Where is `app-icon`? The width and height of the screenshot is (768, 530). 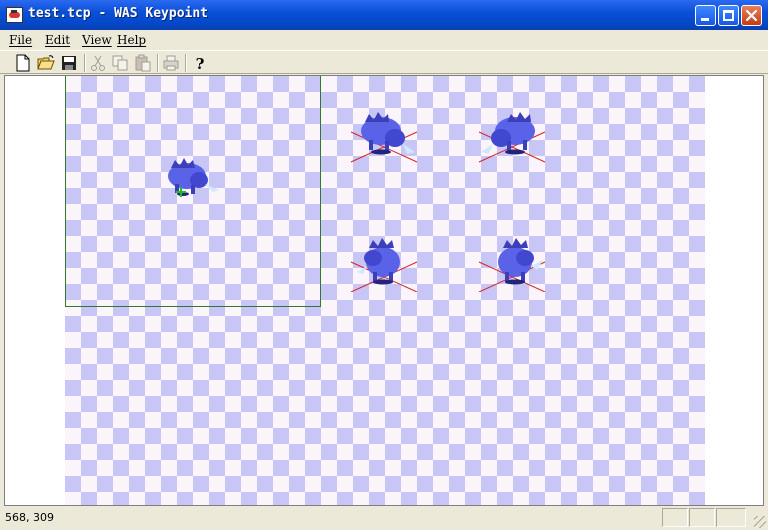 app-icon is located at coordinates (14, 15).